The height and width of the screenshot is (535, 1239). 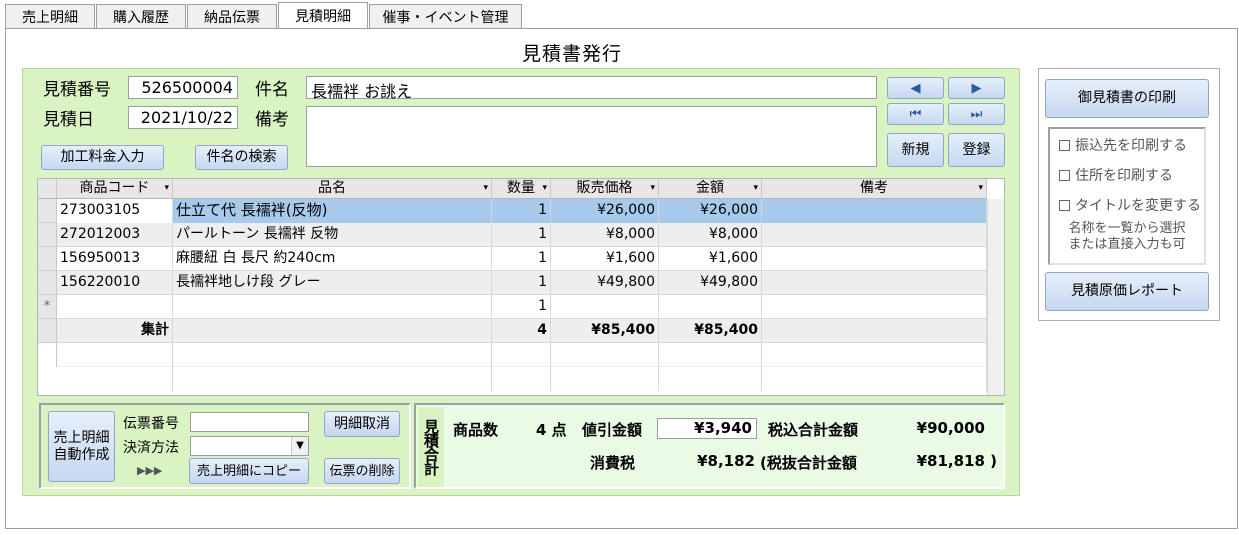 I want to click on table-row: 272012003 パールトーン 長襦袢 反物 1 ¥8,000 ¥8,000, so click(x=521, y=235).